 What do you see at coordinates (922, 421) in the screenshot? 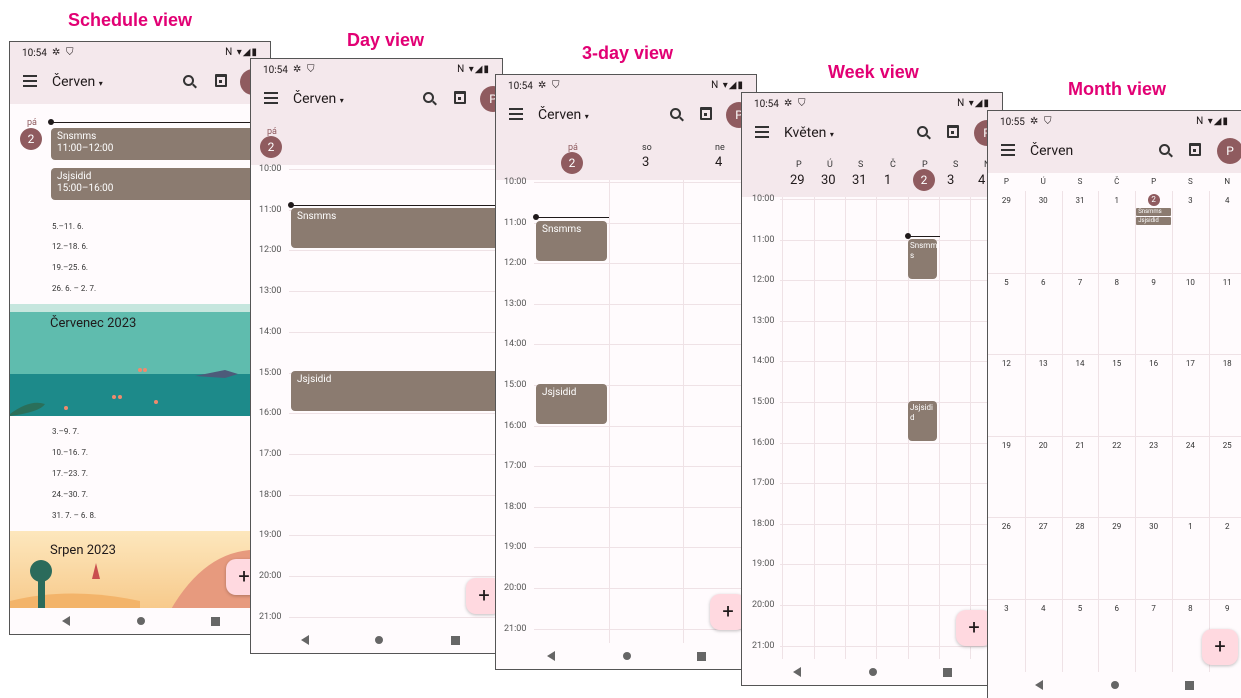
I see `event-card: Jsjsidi d` at bounding box center [922, 421].